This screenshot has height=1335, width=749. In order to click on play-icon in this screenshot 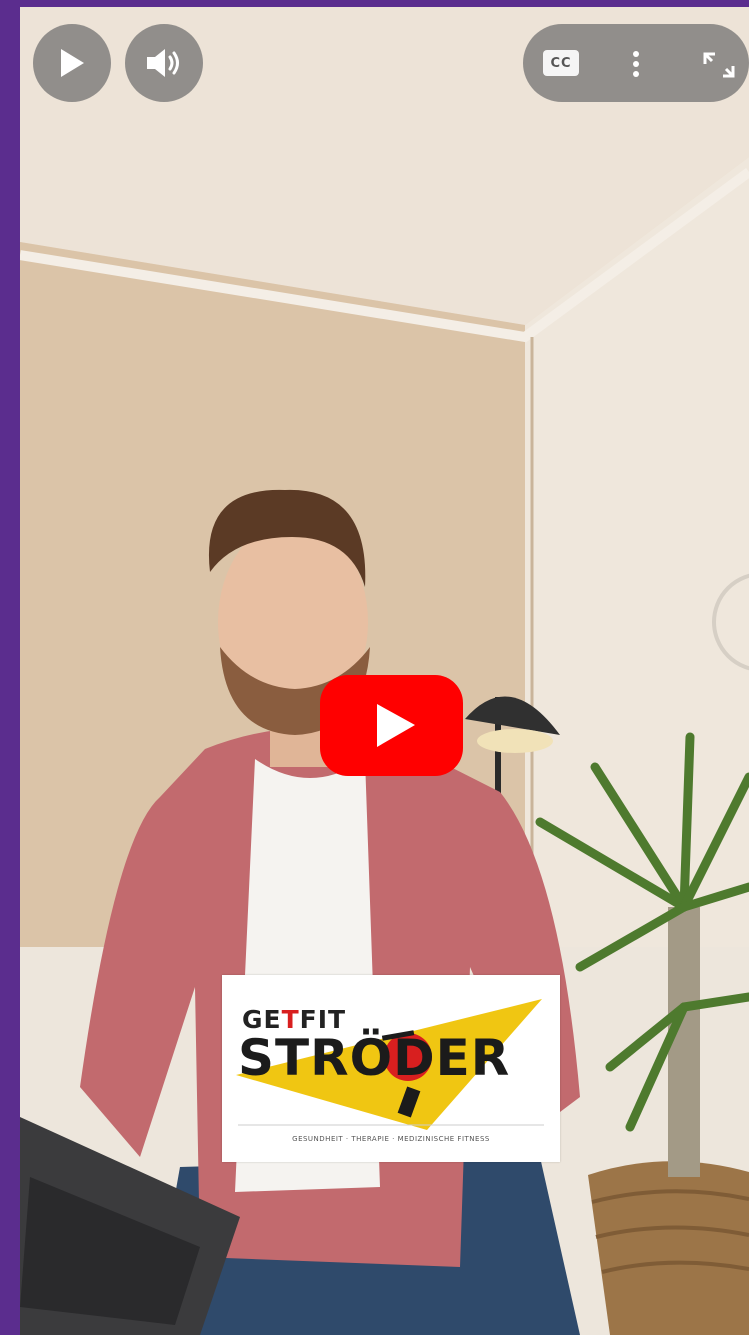, I will do `click(72, 63)`.